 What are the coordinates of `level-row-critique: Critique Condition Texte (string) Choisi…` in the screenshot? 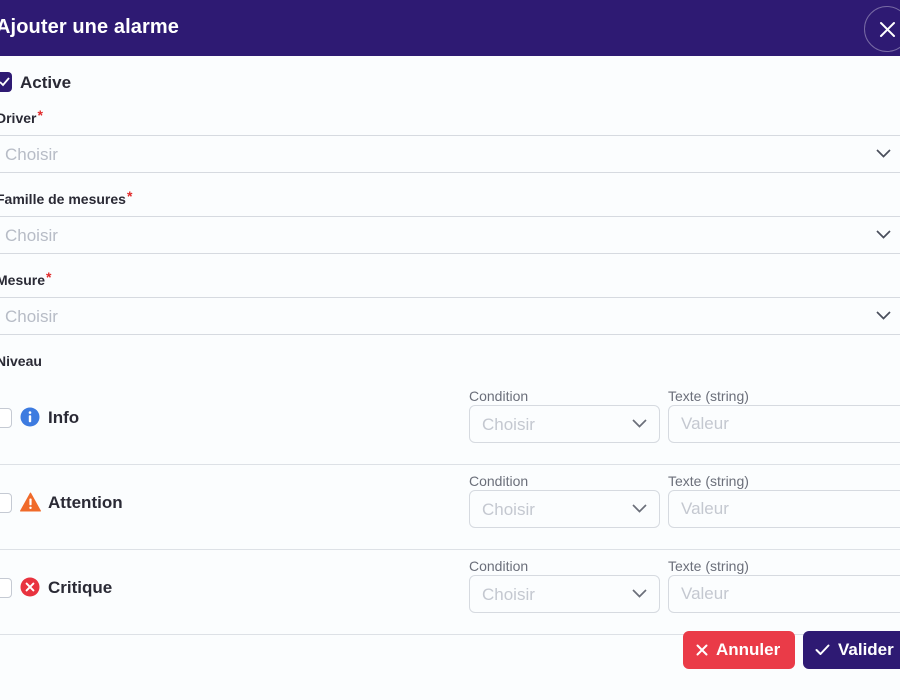 It's located at (450, 592).